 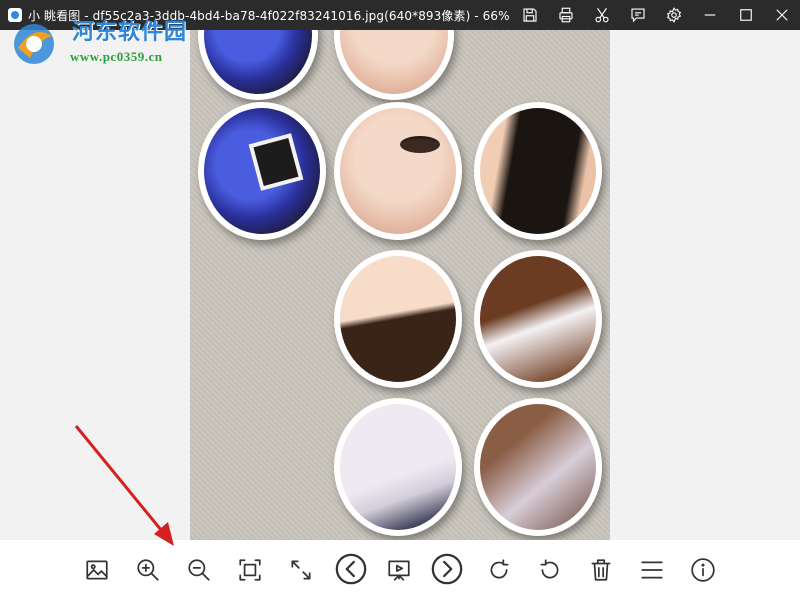 What do you see at coordinates (601, 570) in the screenshot?
I see `delete-icon` at bounding box center [601, 570].